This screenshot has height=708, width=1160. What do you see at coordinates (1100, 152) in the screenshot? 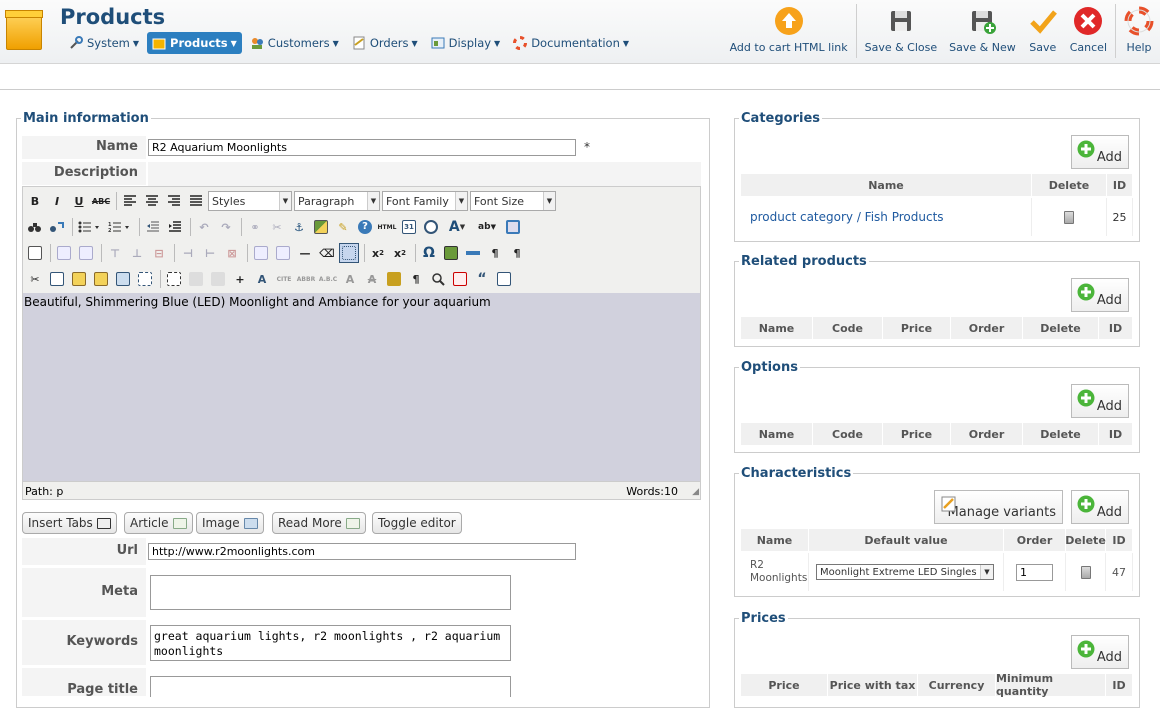
I see `add-category-button: Add` at bounding box center [1100, 152].